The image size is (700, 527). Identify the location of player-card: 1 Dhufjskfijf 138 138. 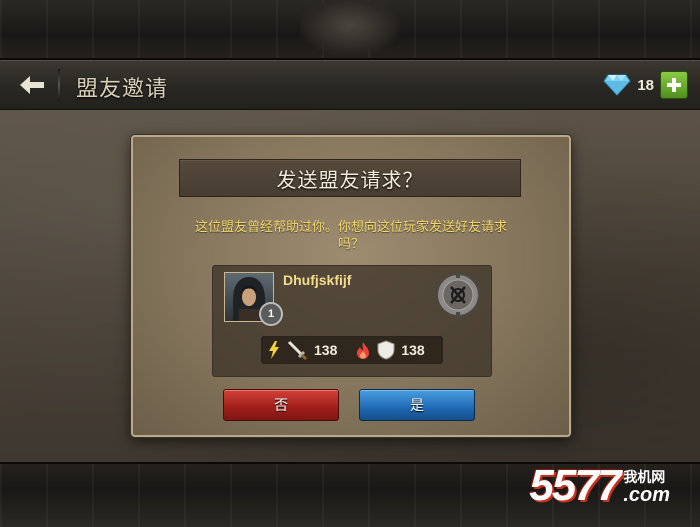
(352, 321).